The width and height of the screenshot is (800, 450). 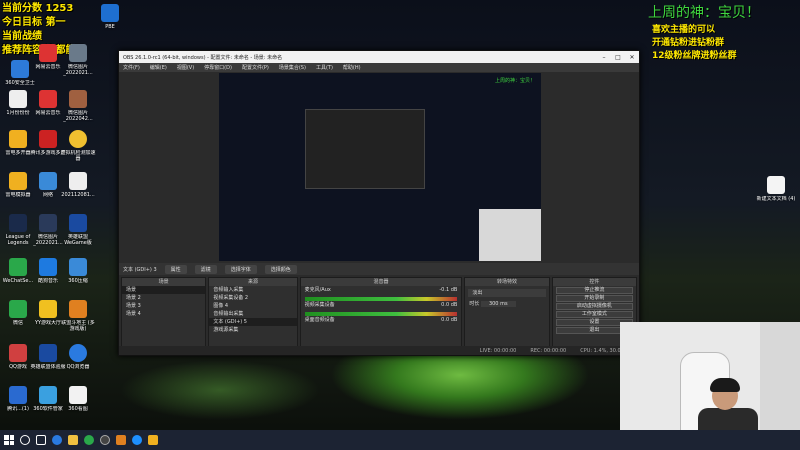 What do you see at coordinates (319, 305) in the screenshot?
I see `channel-name: 视频采集设备` at bounding box center [319, 305].